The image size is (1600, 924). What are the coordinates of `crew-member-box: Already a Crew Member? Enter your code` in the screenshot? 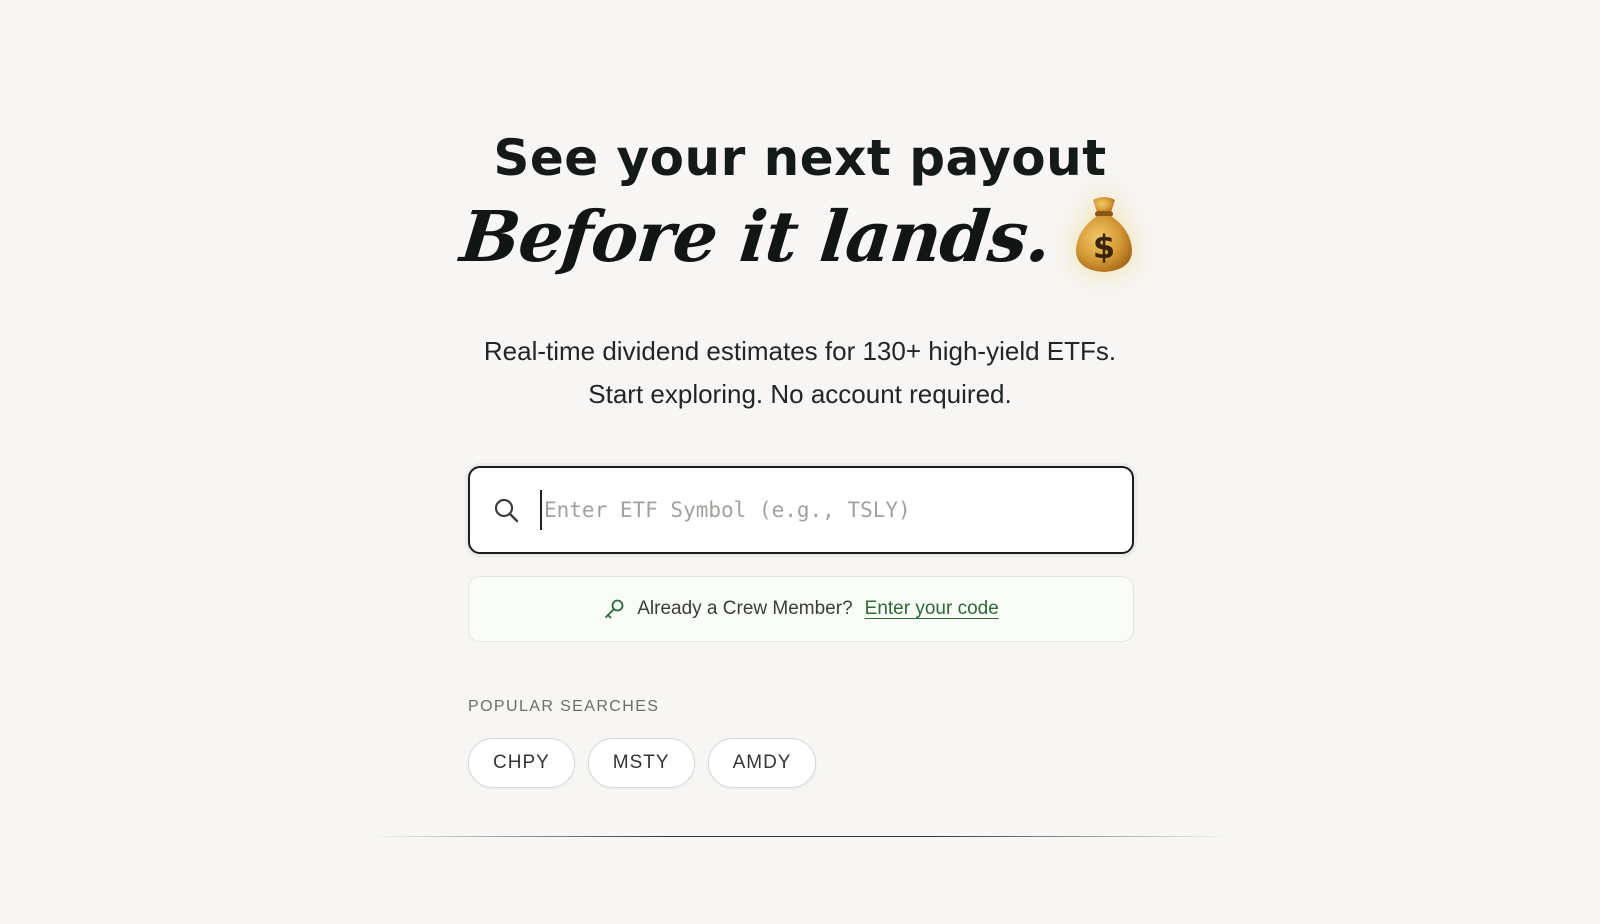 It's located at (801, 609).